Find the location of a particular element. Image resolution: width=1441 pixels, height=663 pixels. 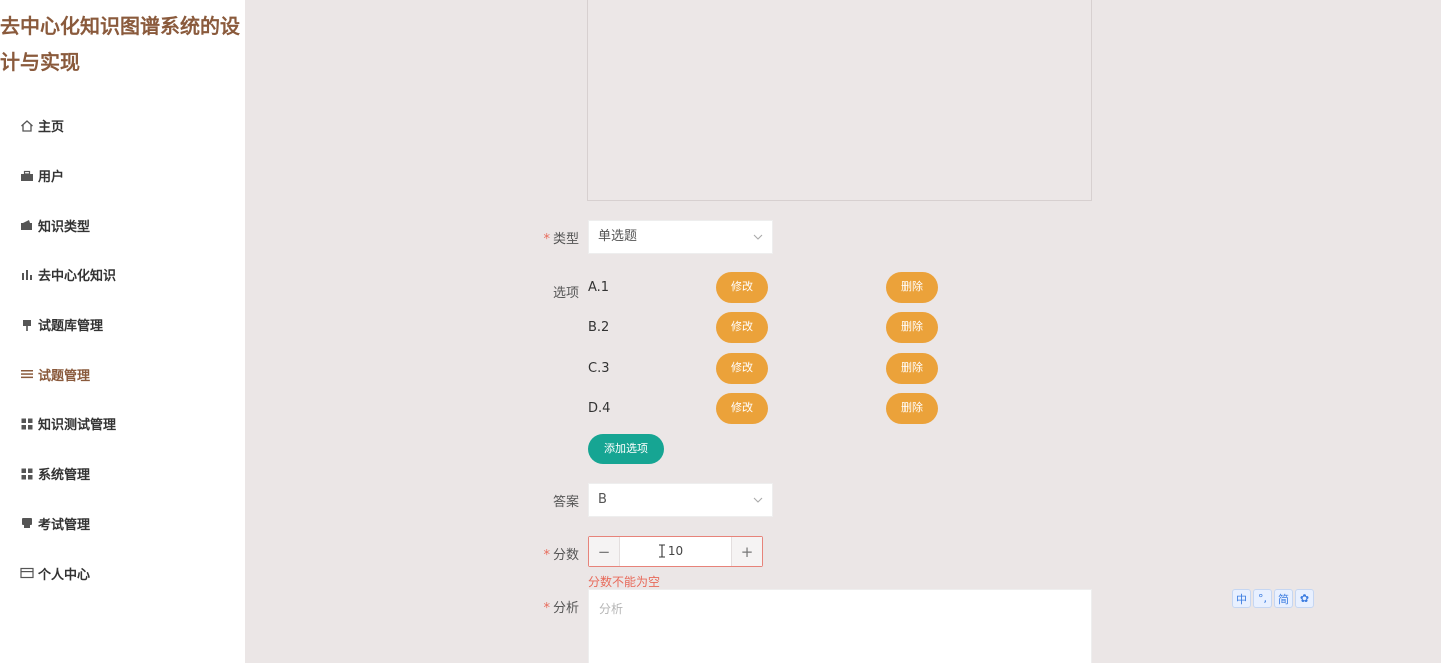

sidebar-item-decentralized-knowledge: 去中心化知识 is located at coordinates (125, 275).